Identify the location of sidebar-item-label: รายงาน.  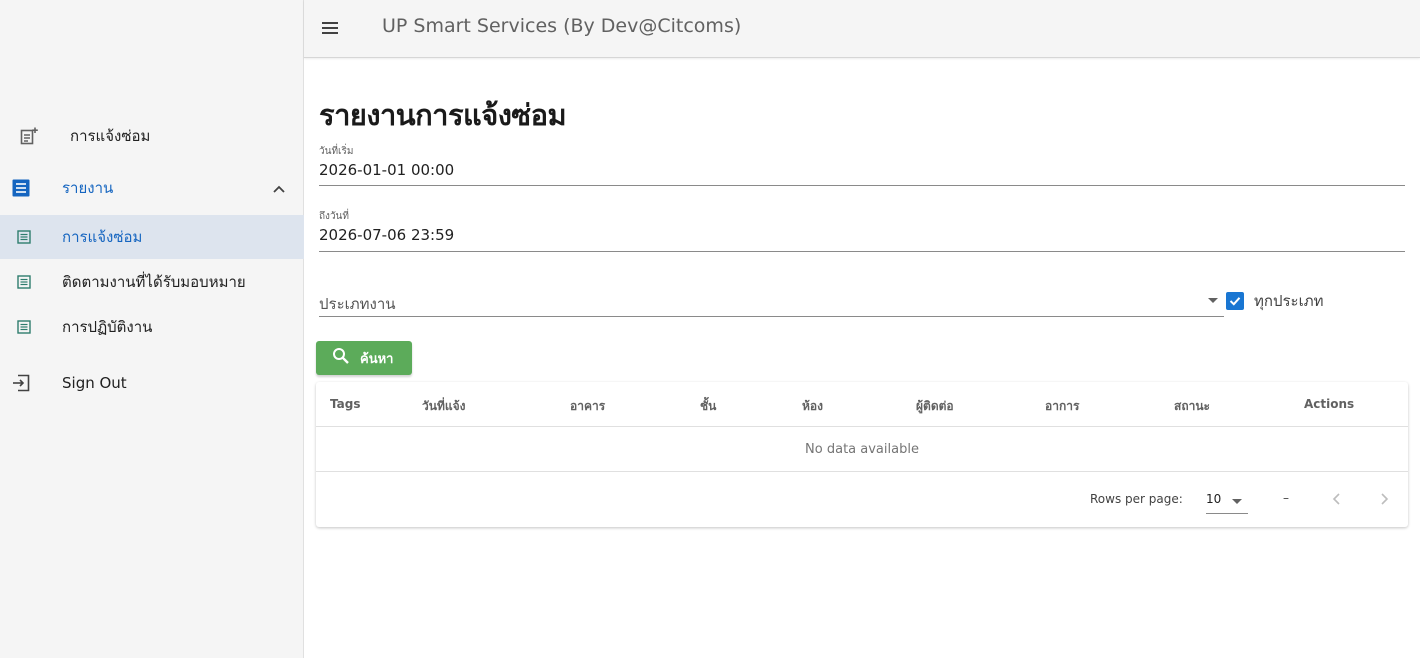
(88, 188).